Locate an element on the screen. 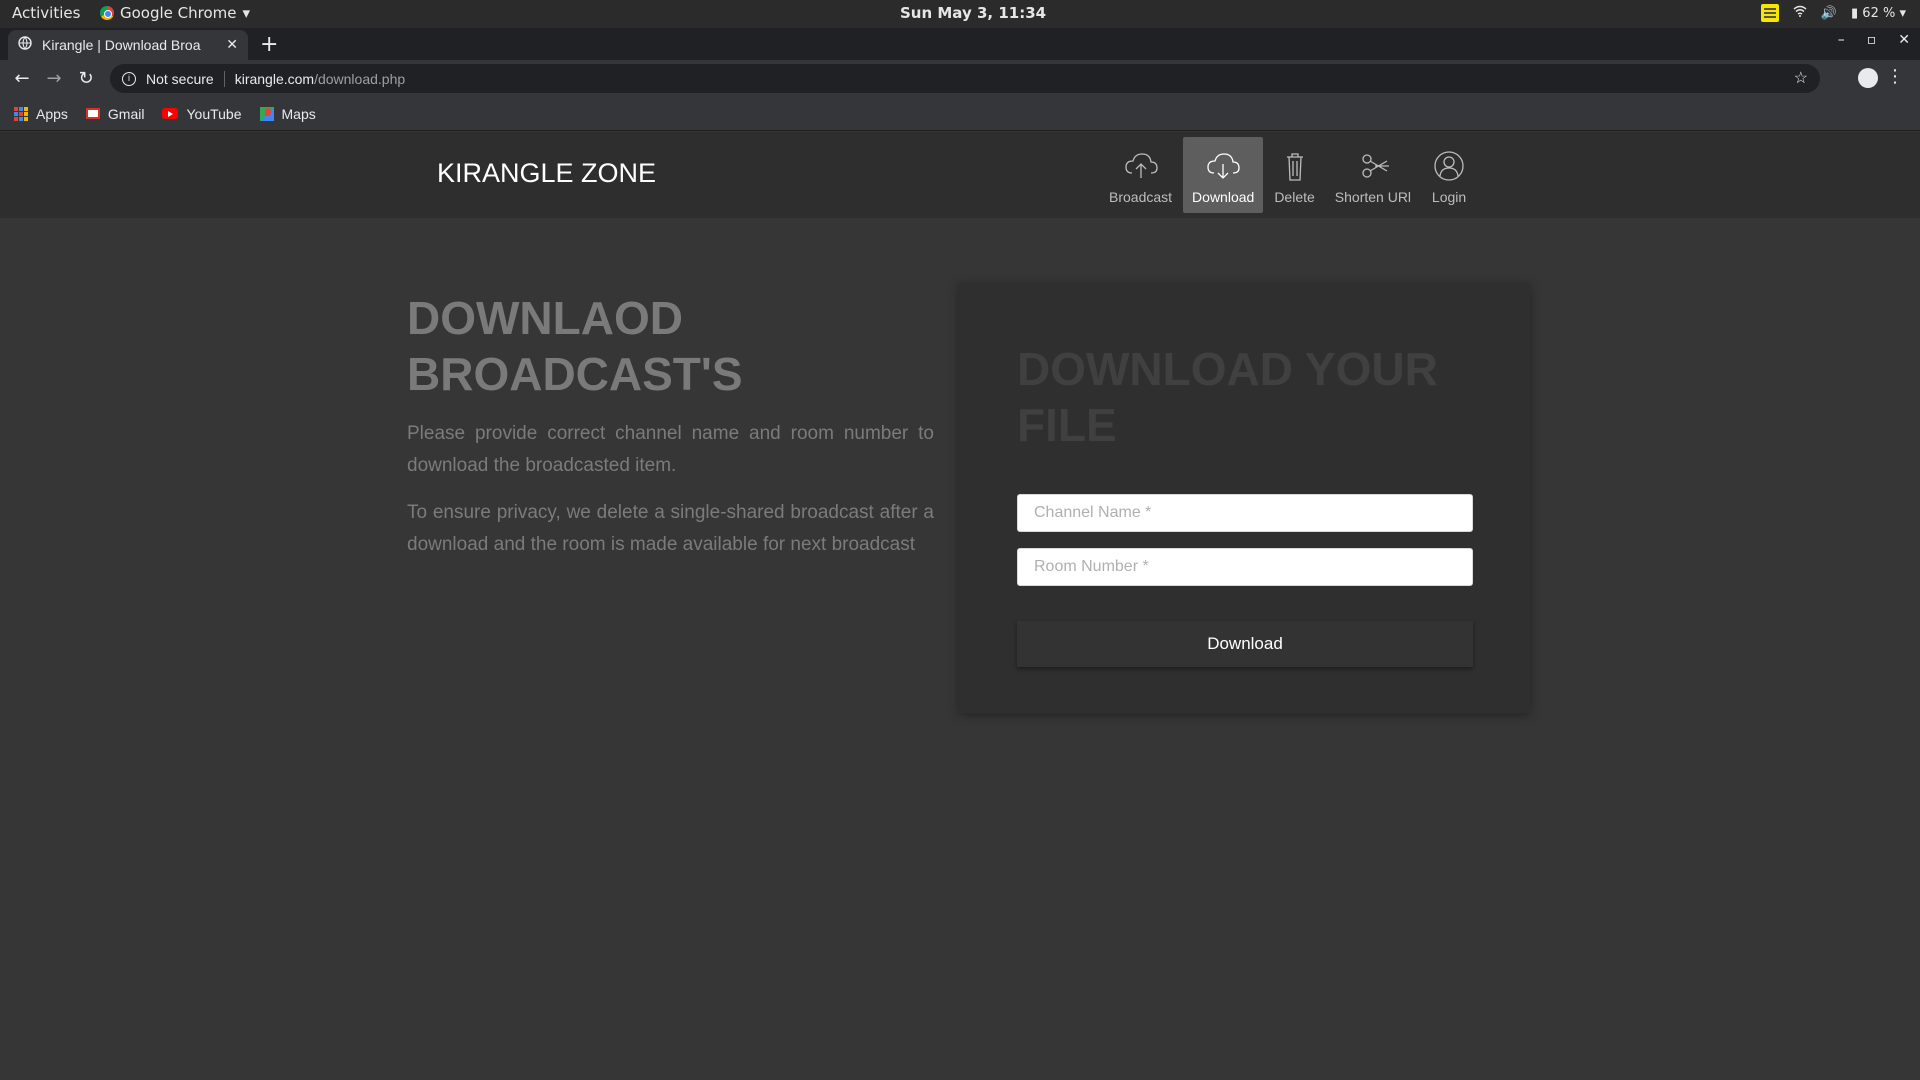  reload-icon: ↻ is located at coordinates (86, 78).